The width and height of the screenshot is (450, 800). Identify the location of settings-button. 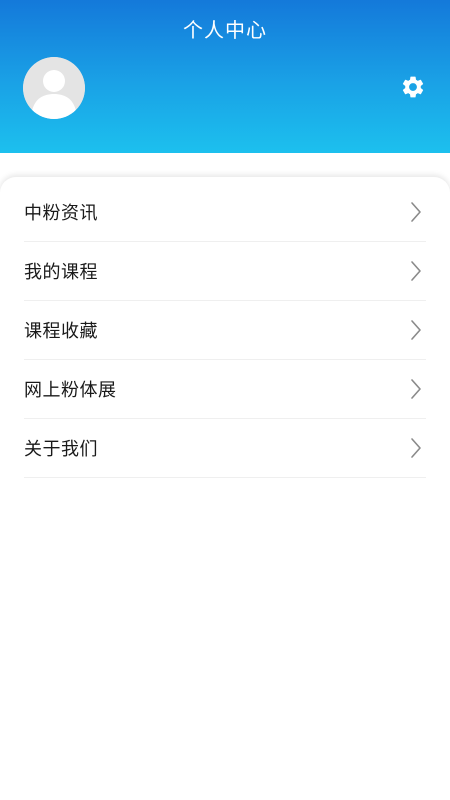
(413, 87).